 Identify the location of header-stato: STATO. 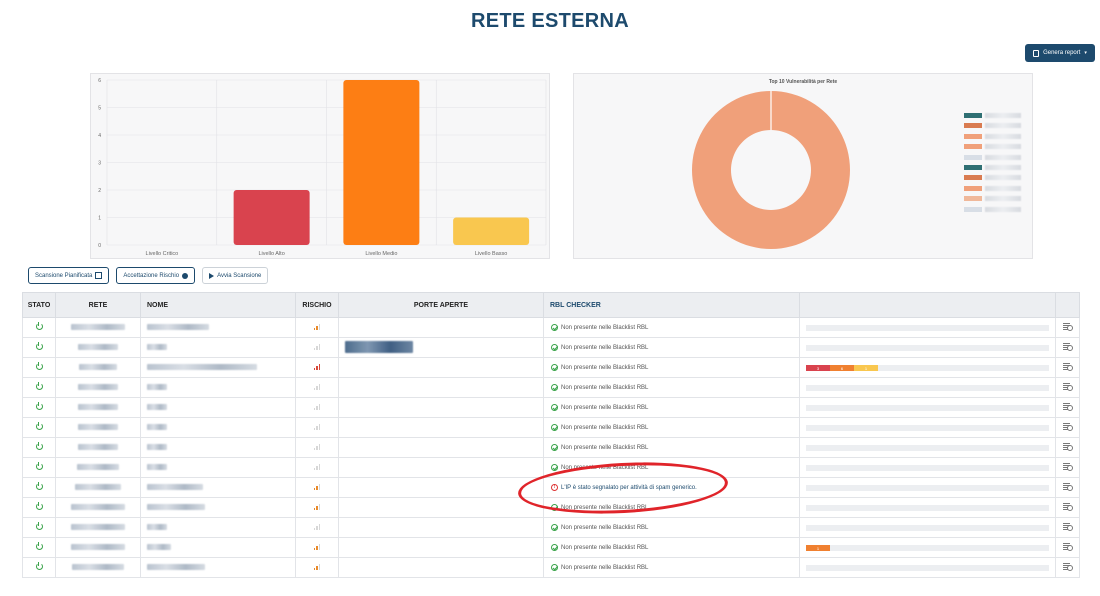
(39, 305).